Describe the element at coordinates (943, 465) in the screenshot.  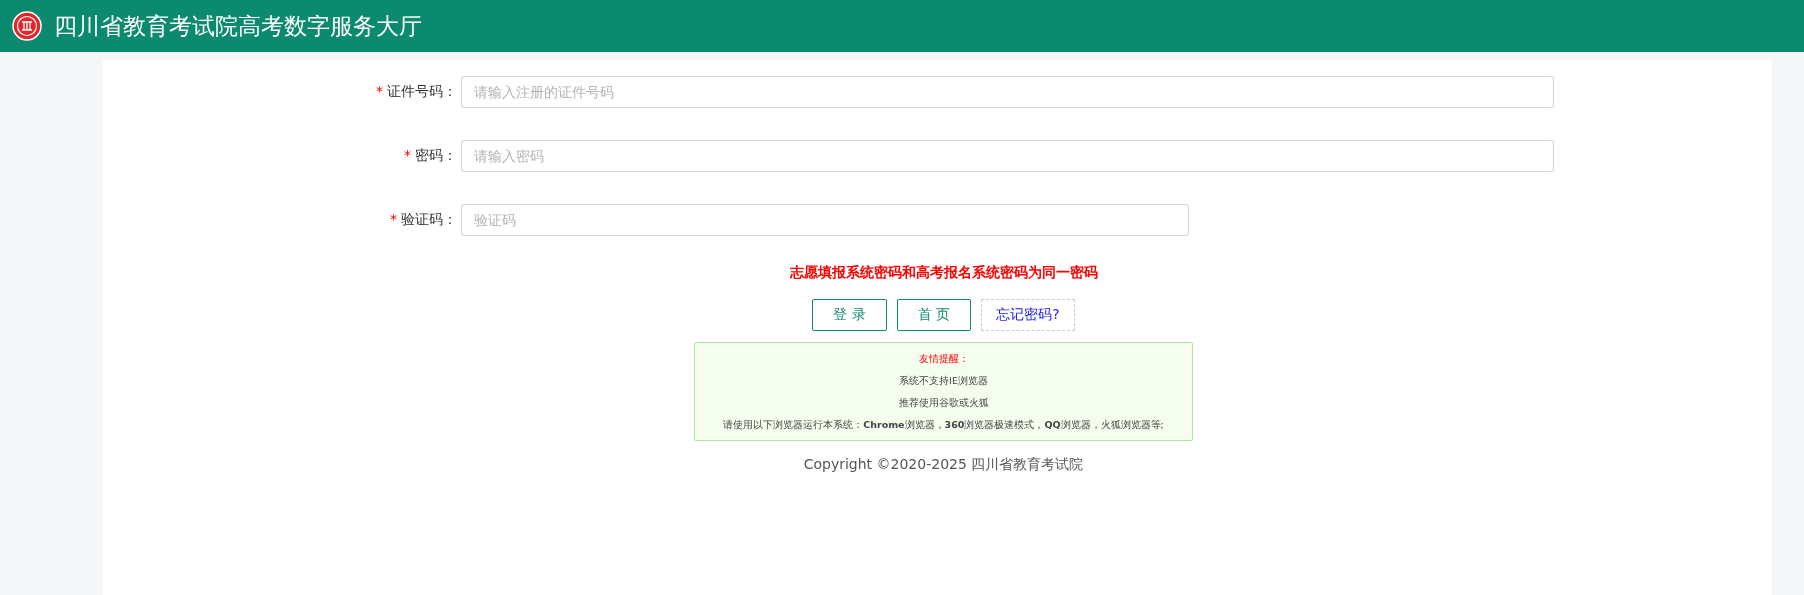
I see `copyright-text: Copyright ©2020-2025 四川省教育考试院` at that location.